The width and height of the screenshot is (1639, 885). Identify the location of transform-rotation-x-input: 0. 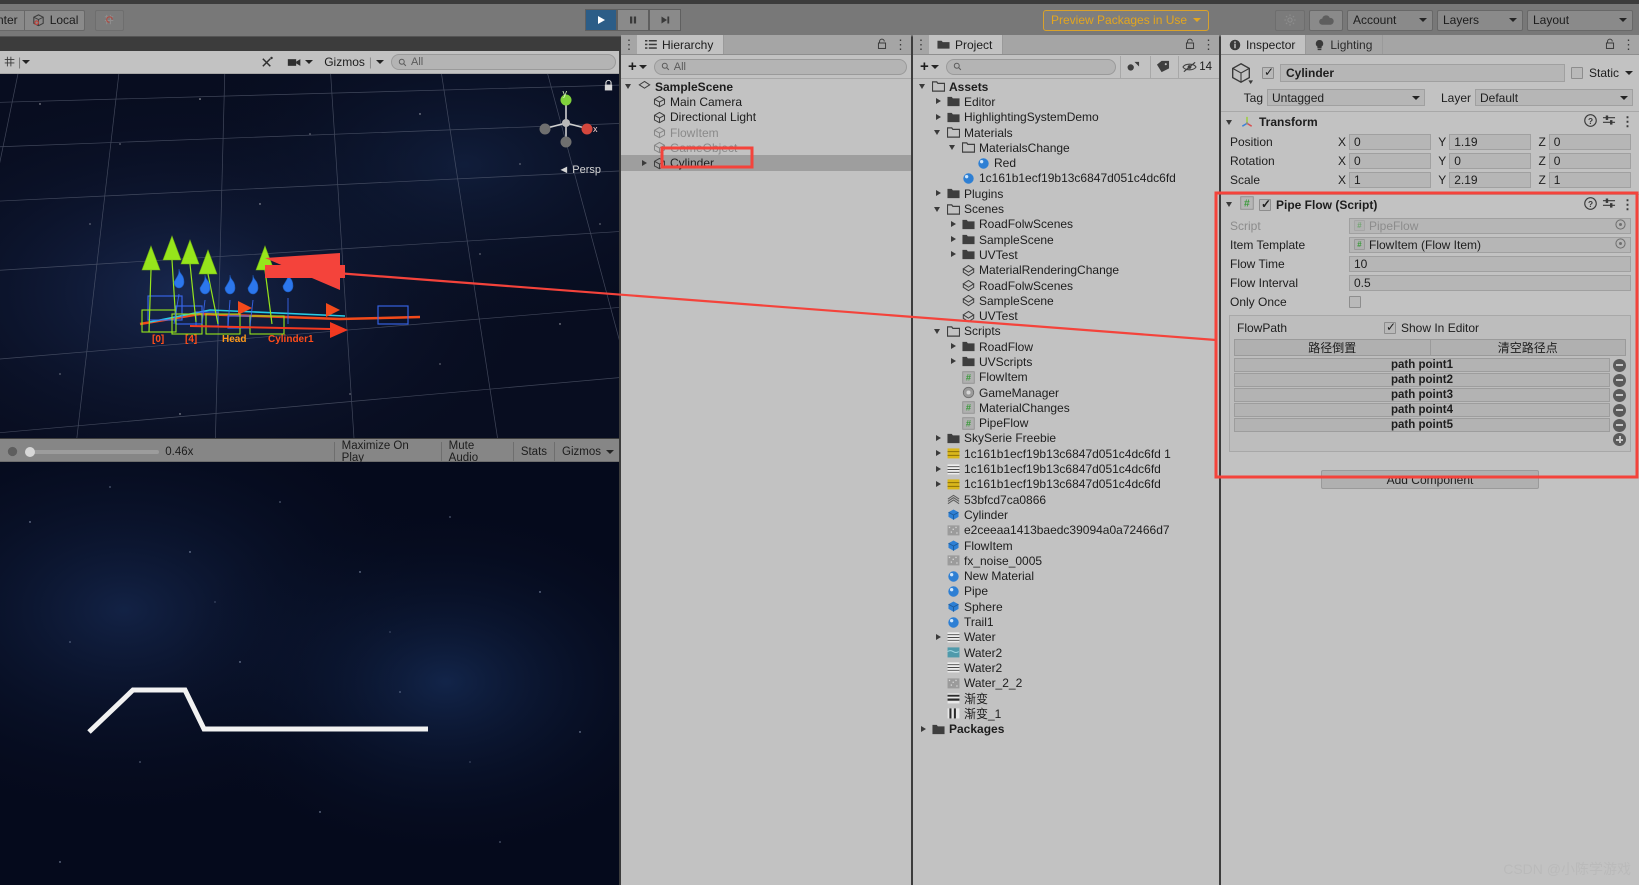
(1390, 160).